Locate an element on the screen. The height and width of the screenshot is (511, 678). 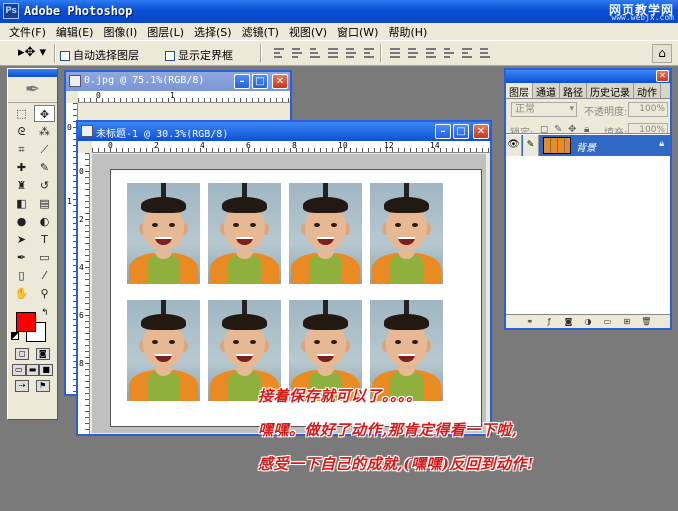
tab-layers: 图层 is located at coordinates (519, 91).